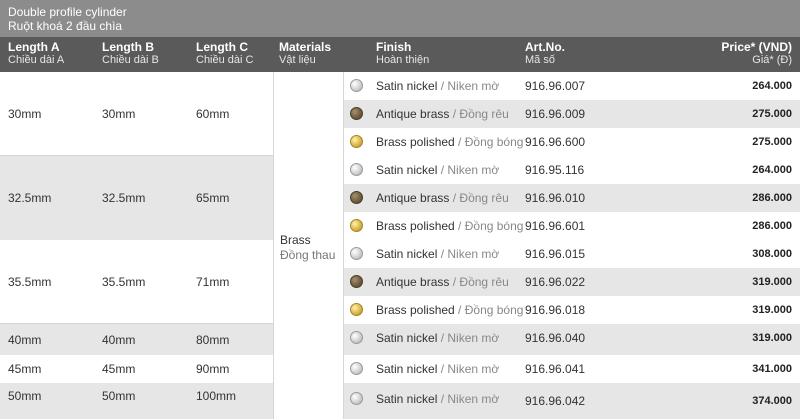 The width and height of the screenshot is (800, 419). Describe the element at coordinates (216, 396) in the screenshot. I see `length-c-value: 100mm` at that location.